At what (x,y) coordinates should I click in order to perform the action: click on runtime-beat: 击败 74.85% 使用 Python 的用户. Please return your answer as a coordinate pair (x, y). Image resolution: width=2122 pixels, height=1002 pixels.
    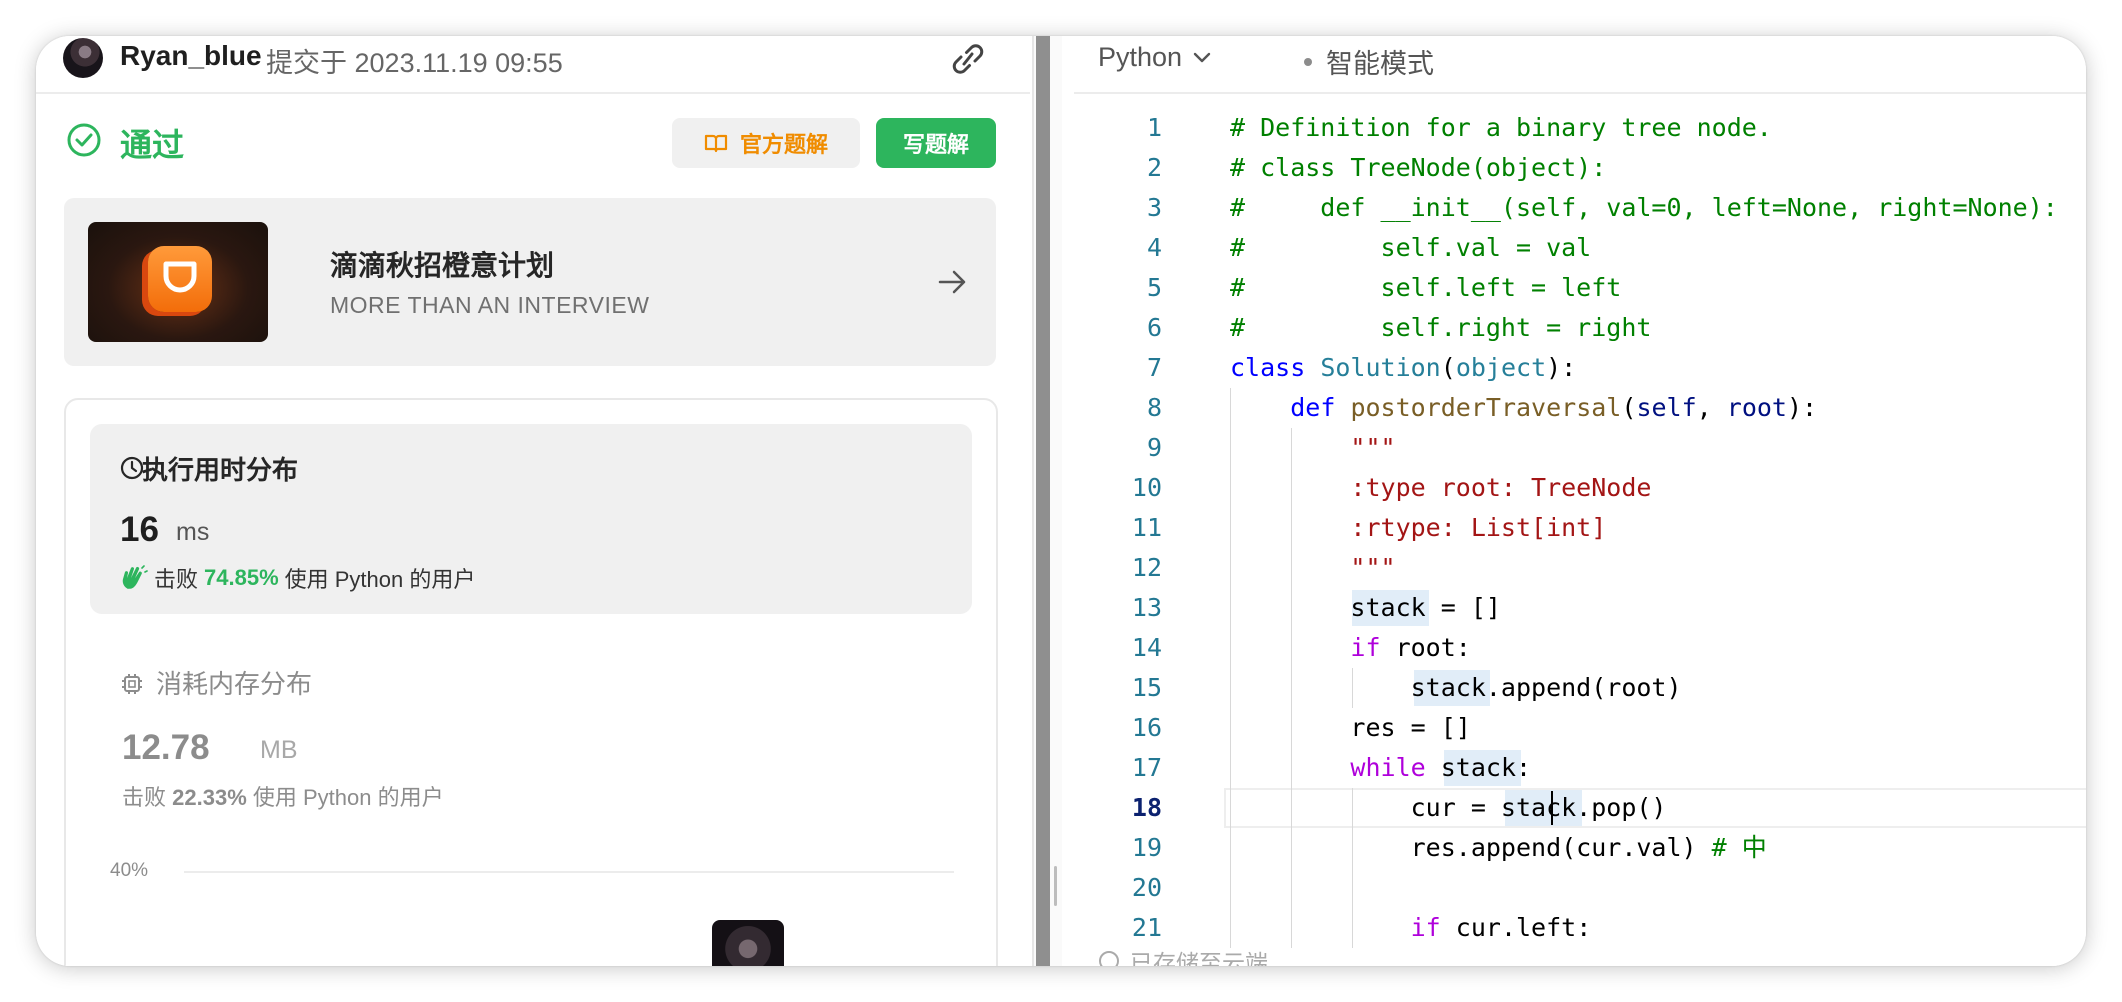
    Looking at the image, I should click on (297, 578).